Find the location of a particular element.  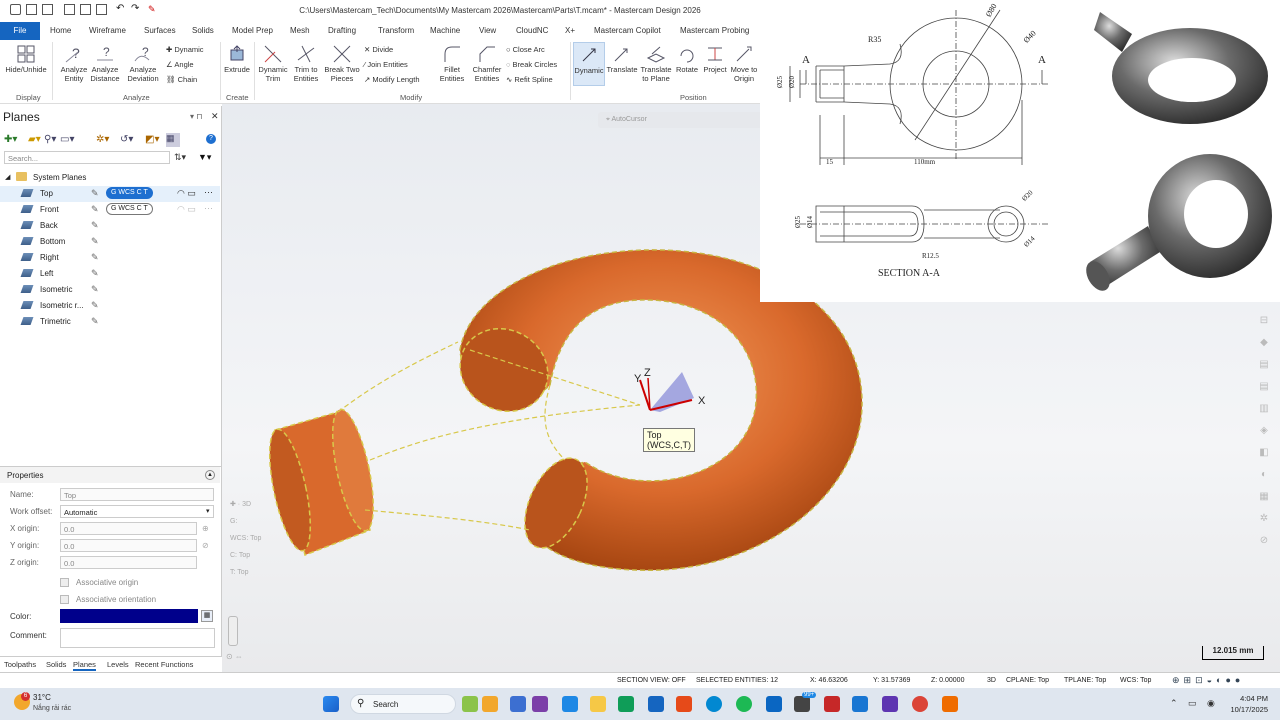

section-icon: ◧ is located at coordinates (1264, 453).